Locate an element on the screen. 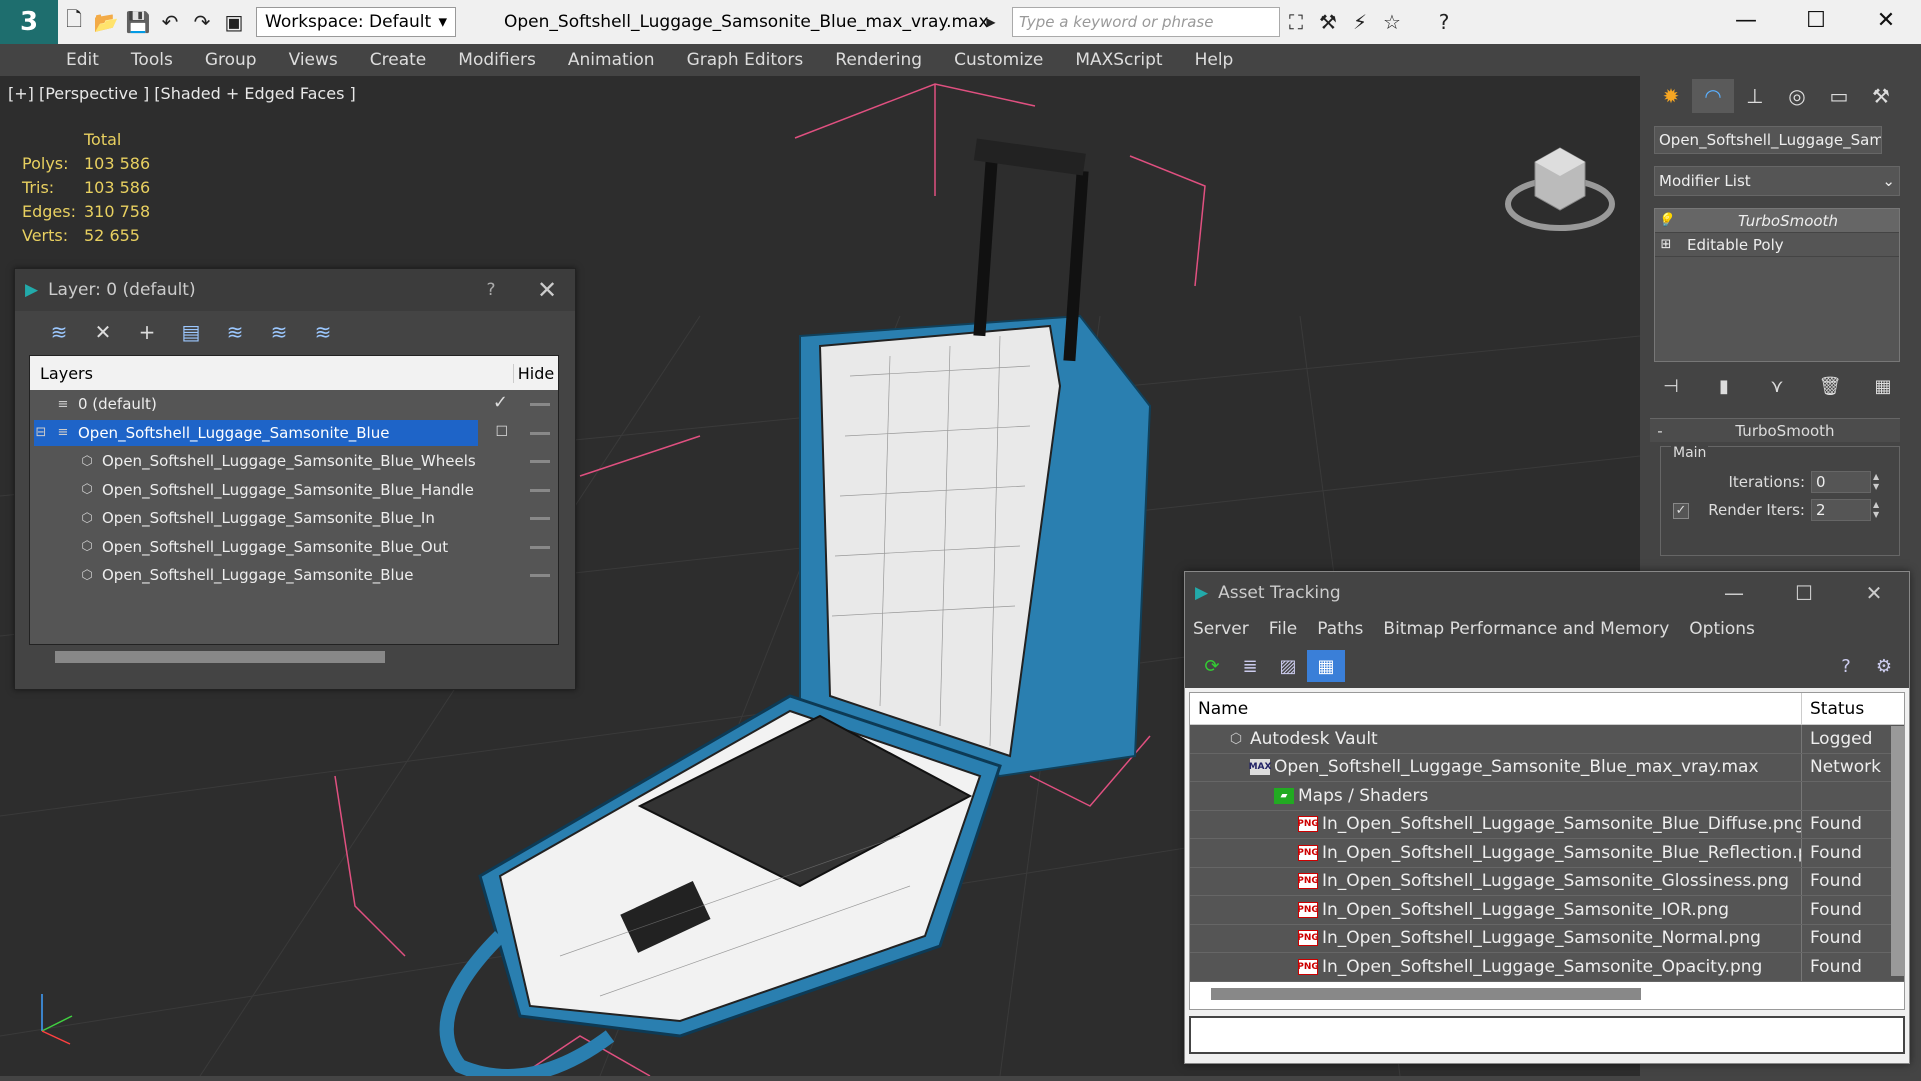  modify-tab-icon: ◠ is located at coordinates (1713, 96).